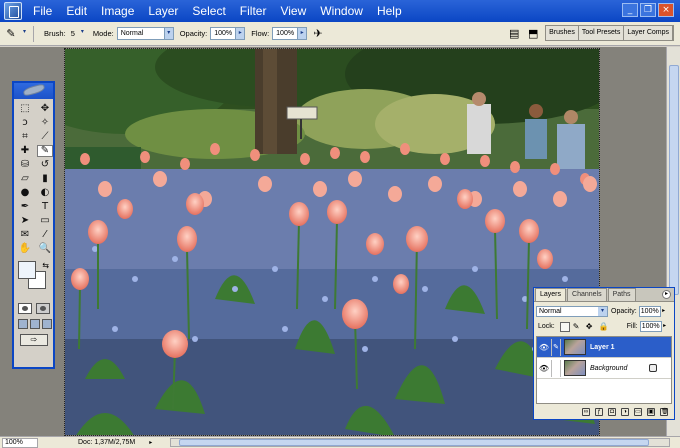  What do you see at coordinates (42, 11) in the screenshot?
I see `menu-file: File` at bounding box center [42, 11].